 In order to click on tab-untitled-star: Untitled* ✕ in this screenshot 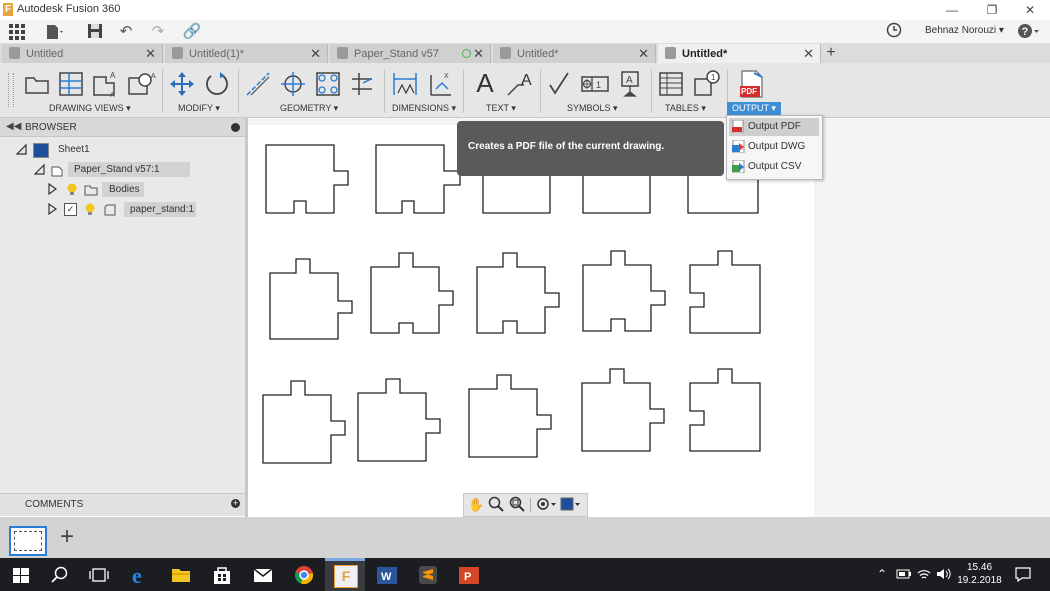, I will do `click(574, 53)`.